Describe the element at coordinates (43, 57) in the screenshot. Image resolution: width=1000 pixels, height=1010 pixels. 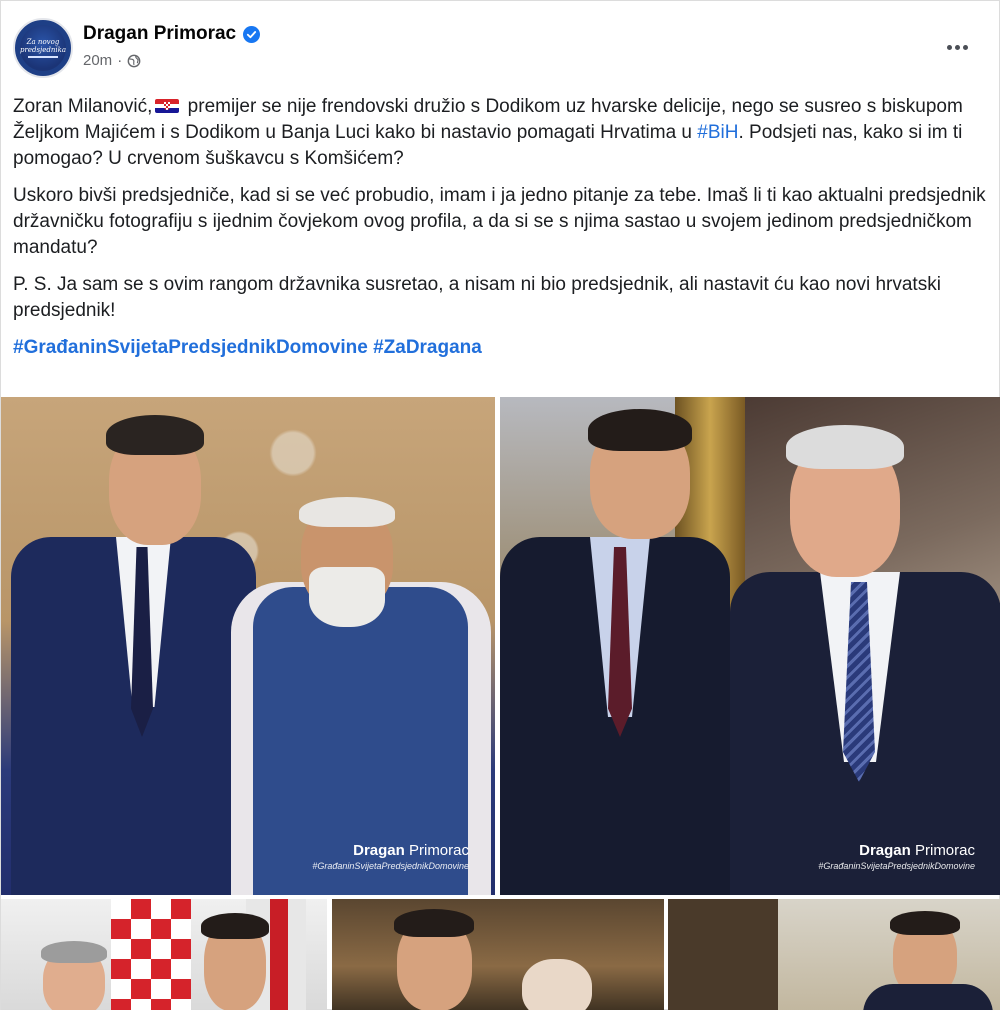
I see `avatar-underline` at that location.